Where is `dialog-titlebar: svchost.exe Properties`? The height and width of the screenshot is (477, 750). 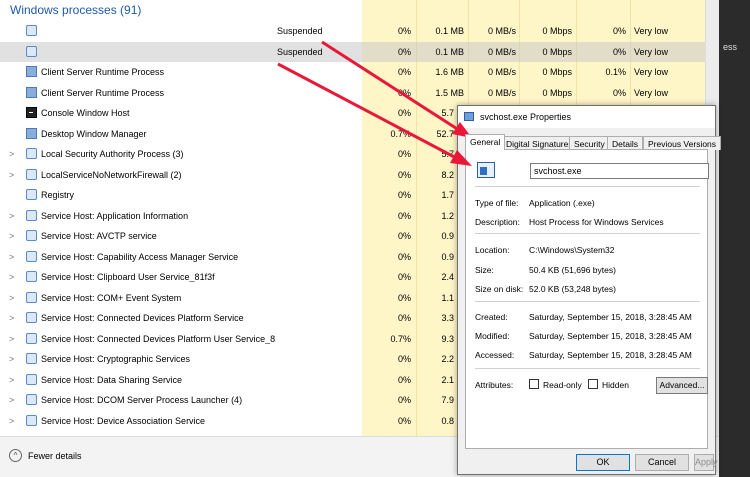 dialog-titlebar: svchost.exe Properties is located at coordinates (586, 117).